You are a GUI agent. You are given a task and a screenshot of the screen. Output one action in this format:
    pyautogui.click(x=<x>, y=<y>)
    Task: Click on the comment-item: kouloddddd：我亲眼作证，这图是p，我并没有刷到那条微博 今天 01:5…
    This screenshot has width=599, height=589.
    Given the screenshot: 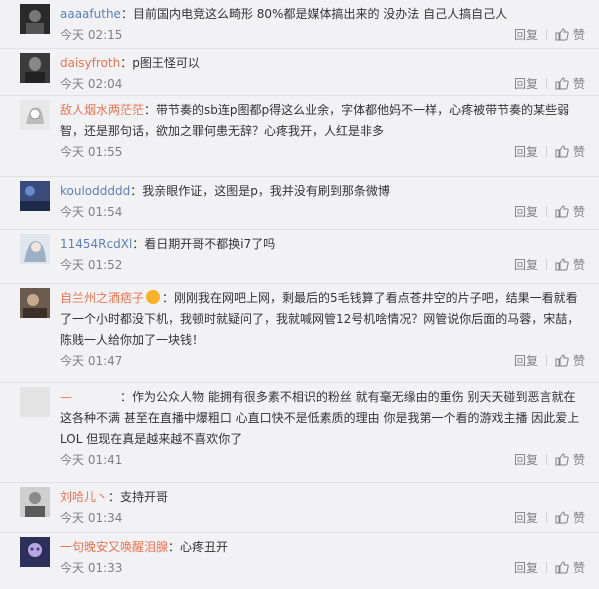 What is the action you would take?
    pyautogui.click(x=299, y=203)
    